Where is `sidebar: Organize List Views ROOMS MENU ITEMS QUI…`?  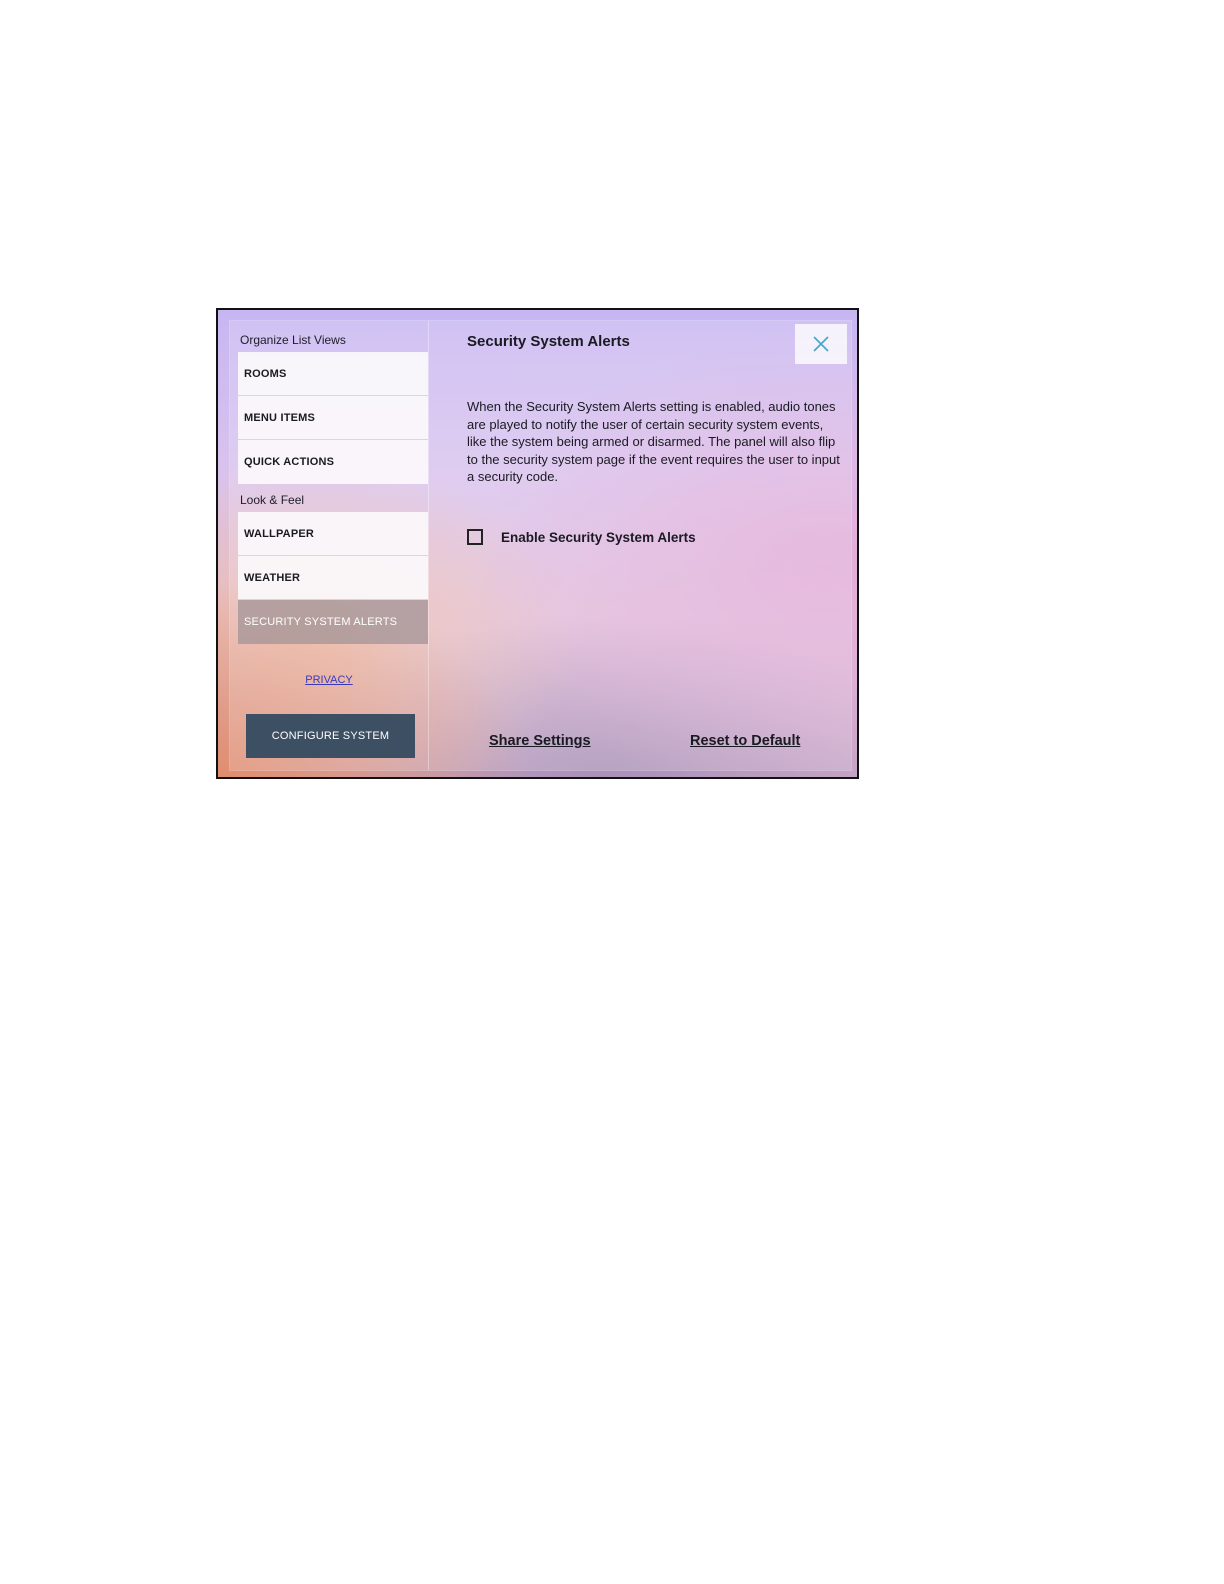
sidebar: Organize List Views ROOMS MENU ITEMS QUI… is located at coordinates (329, 545).